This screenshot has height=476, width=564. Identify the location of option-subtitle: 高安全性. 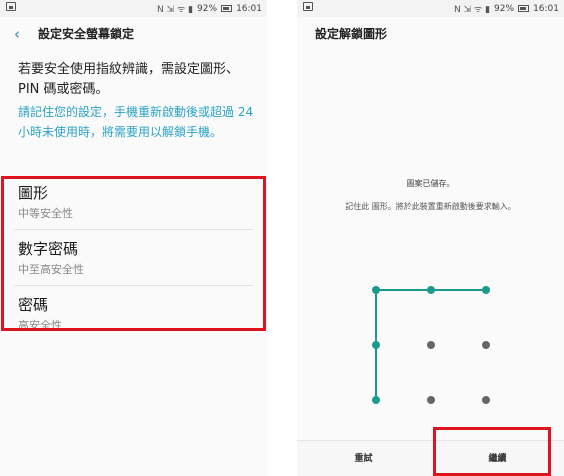
(40, 325).